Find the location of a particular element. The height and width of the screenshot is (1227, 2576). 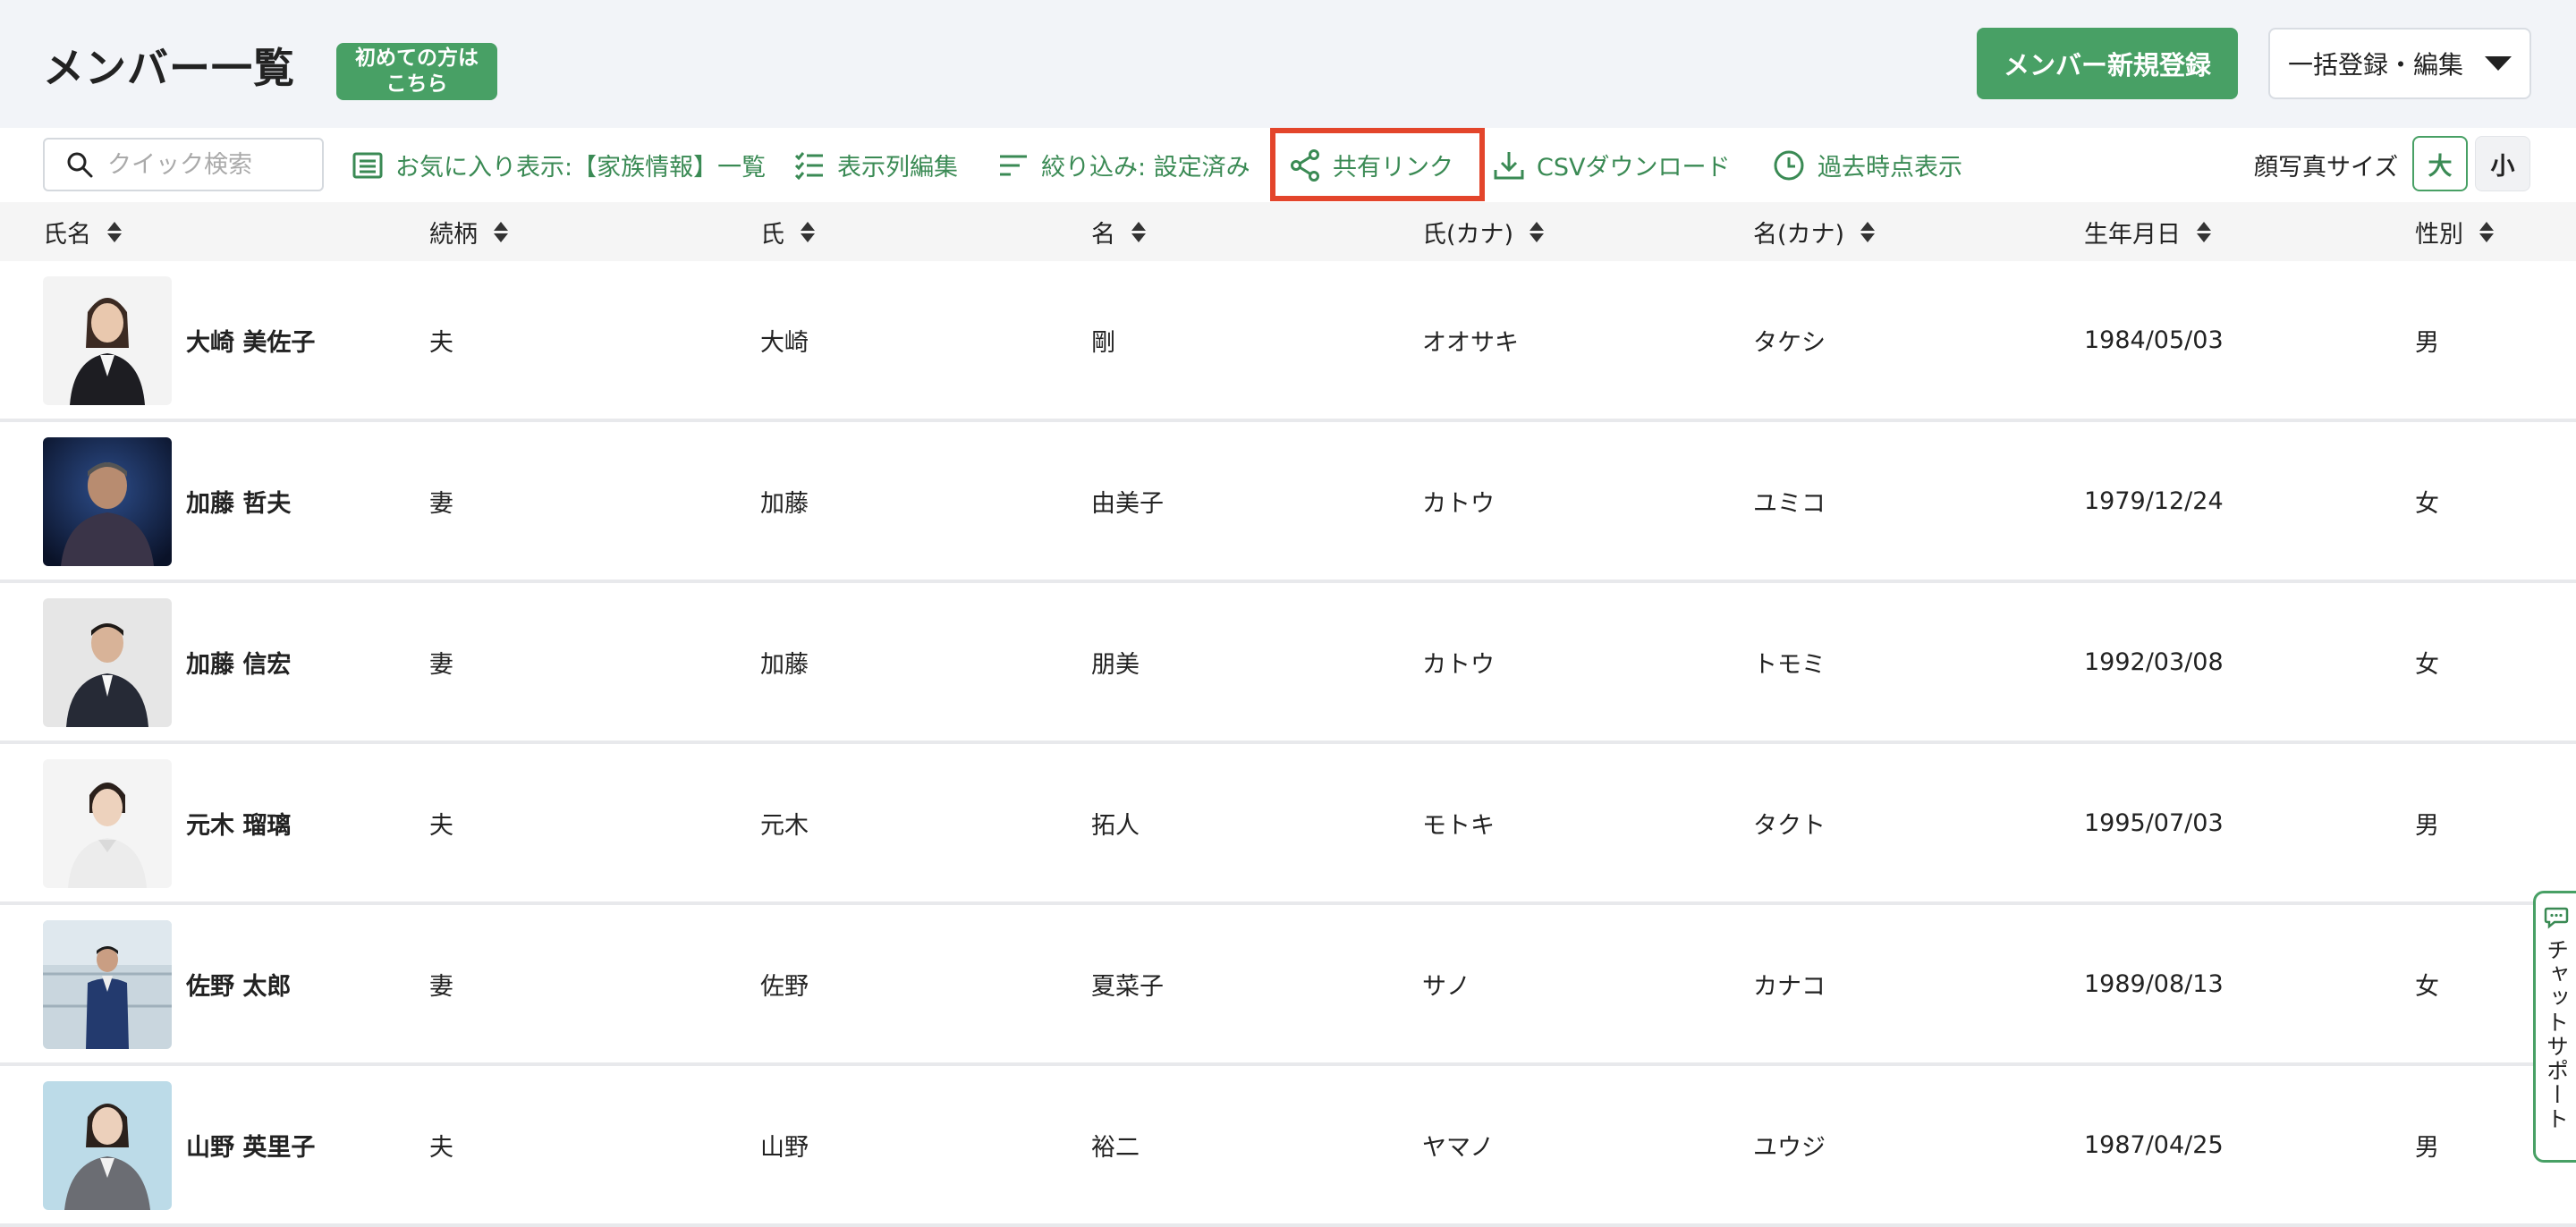

first-name-kana-cell: タケシ is located at coordinates (1789, 342).